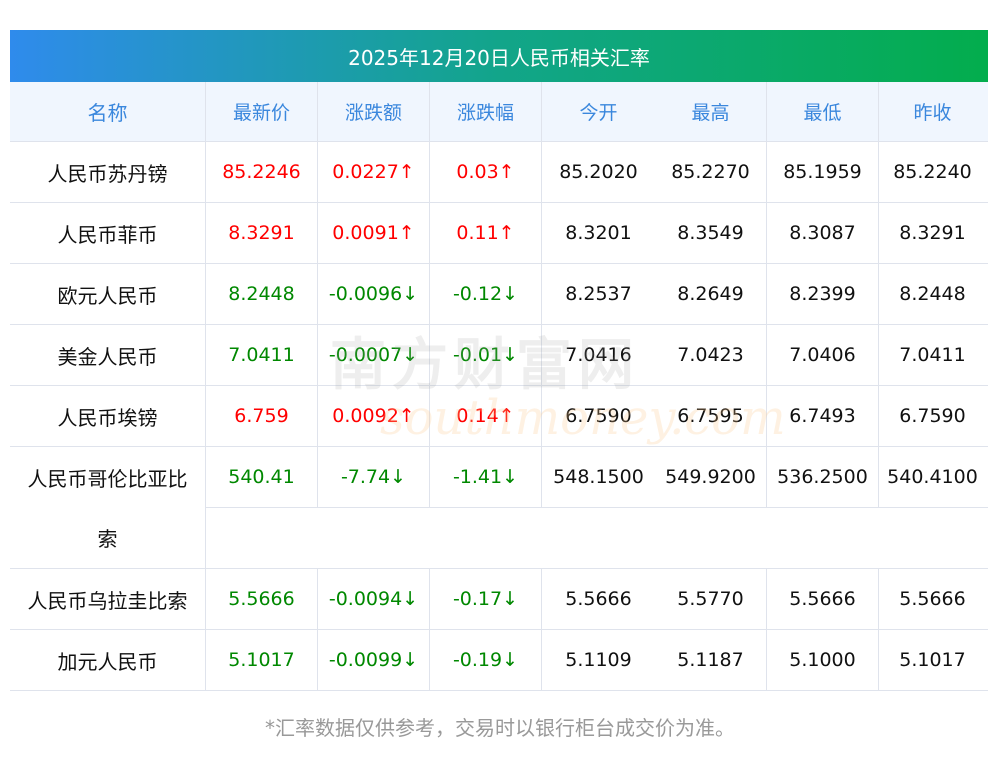 The width and height of the screenshot is (1000, 757). Describe the element at coordinates (823, 233) in the screenshot. I see `cell-low: 8.3087` at that location.